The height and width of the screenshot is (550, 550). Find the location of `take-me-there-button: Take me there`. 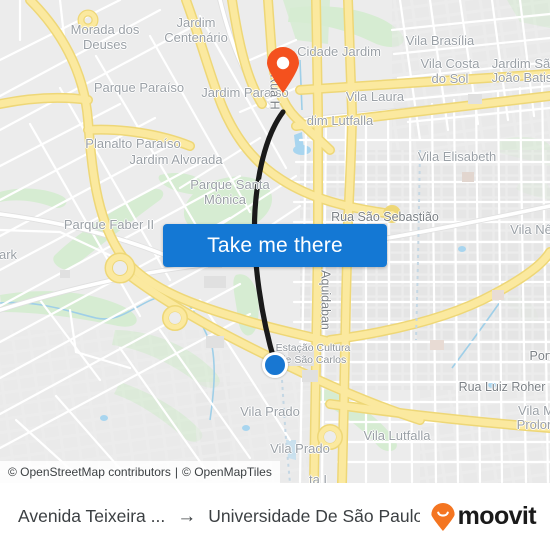

take-me-there-button: Take me there is located at coordinates (275, 245).